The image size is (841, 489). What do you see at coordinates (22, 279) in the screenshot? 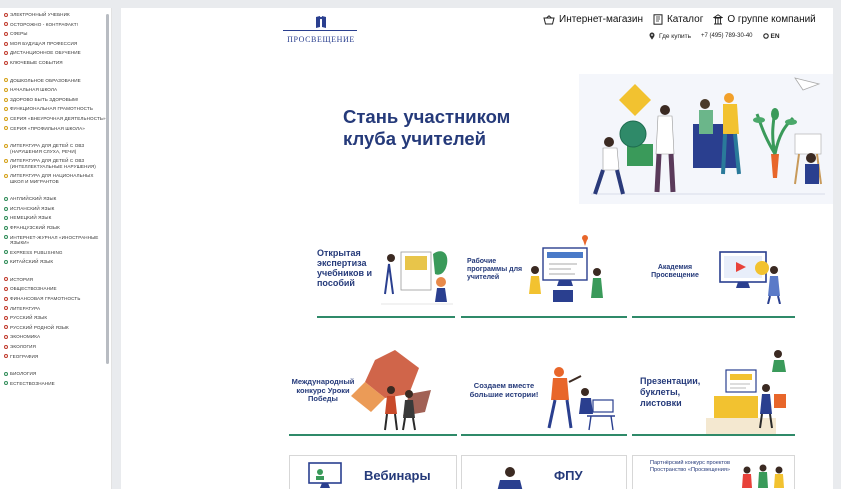
I see `sidebar-item-label: История` at bounding box center [22, 279].